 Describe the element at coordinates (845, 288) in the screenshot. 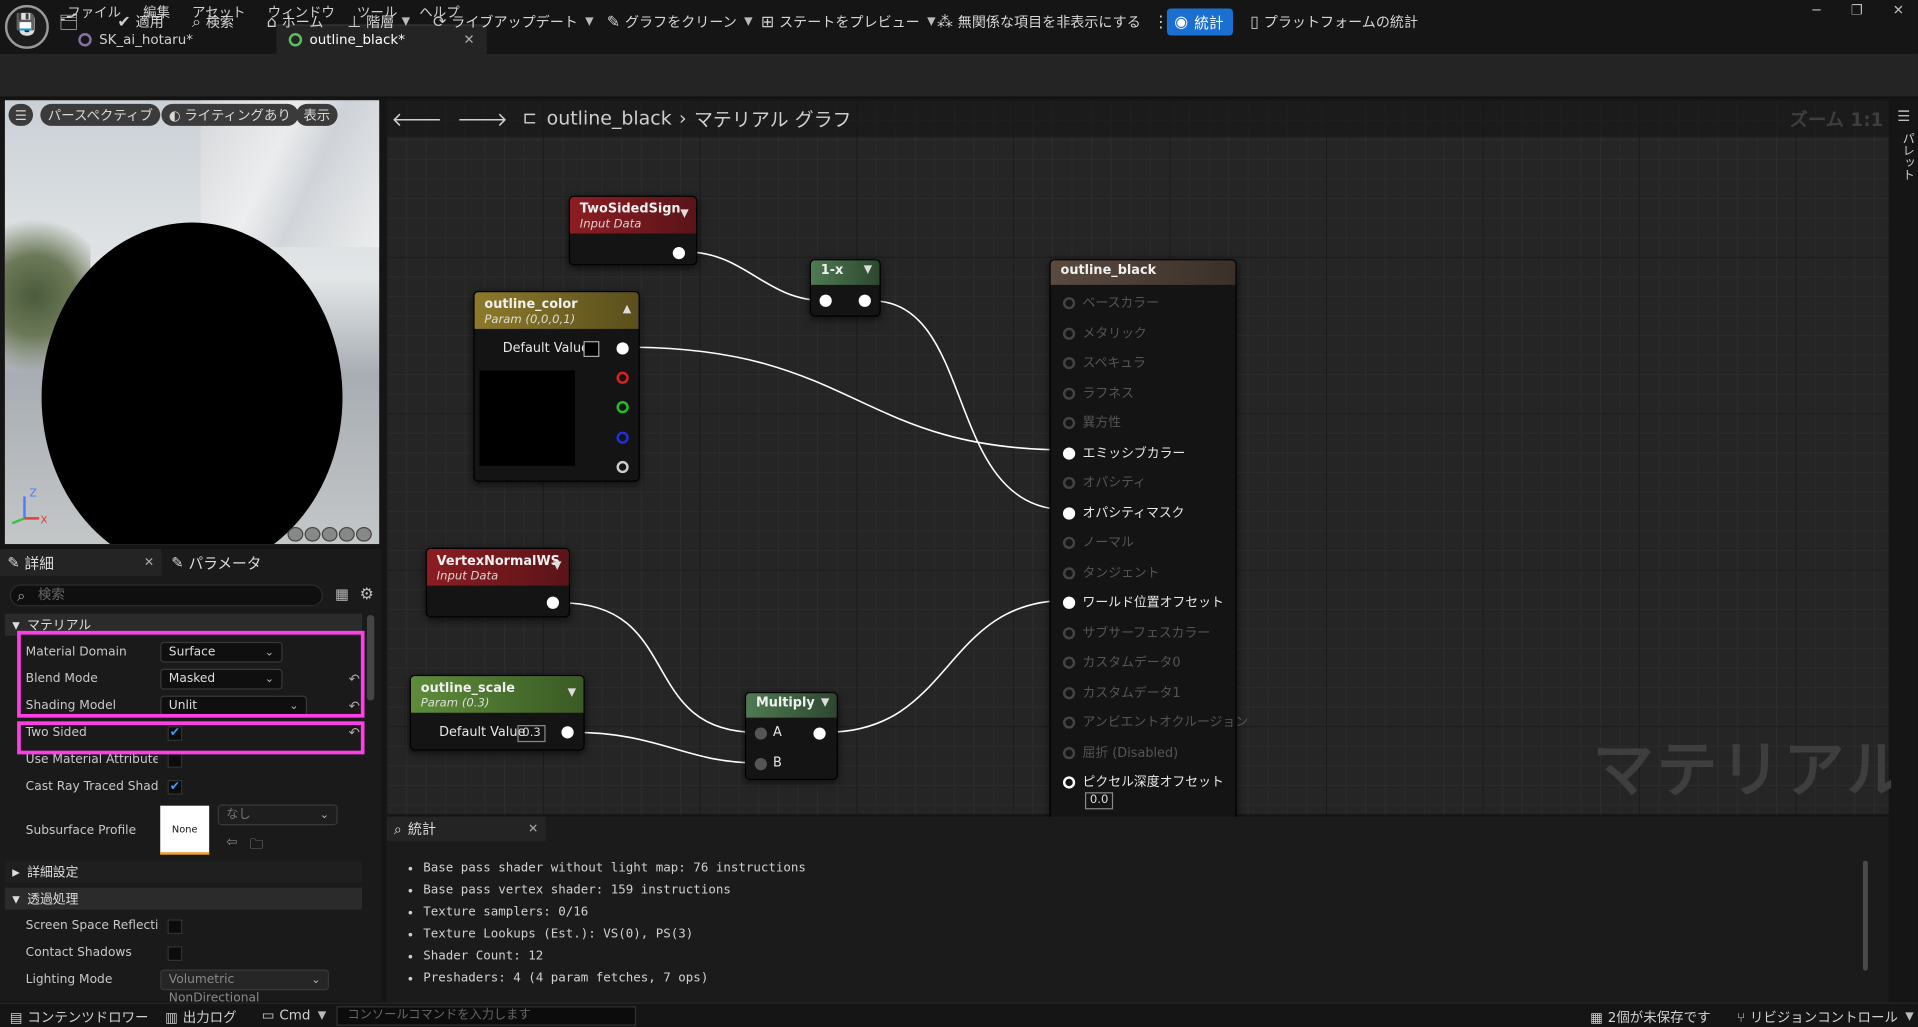

I see `node-one-minus: 1-x ▼` at that location.